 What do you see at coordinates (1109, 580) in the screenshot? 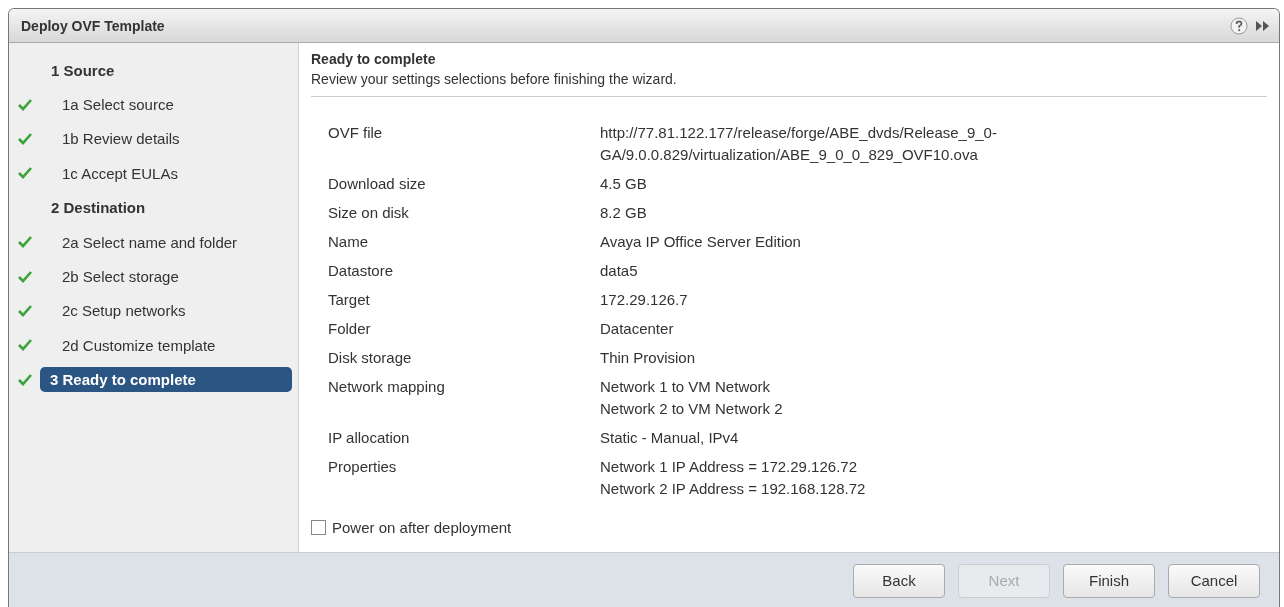
I see `dialog-button: Finish` at bounding box center [1109, 580].